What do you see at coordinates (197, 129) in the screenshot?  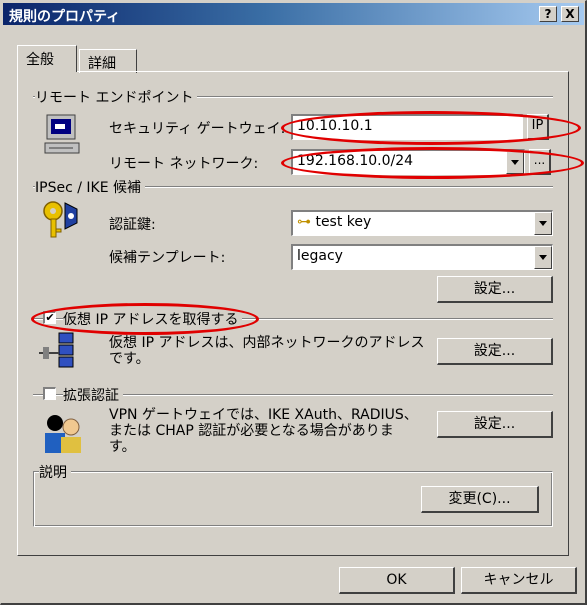 I see `gateway-label: セキュリティ ゲートウェイ:` at bounding box center [197, 129].